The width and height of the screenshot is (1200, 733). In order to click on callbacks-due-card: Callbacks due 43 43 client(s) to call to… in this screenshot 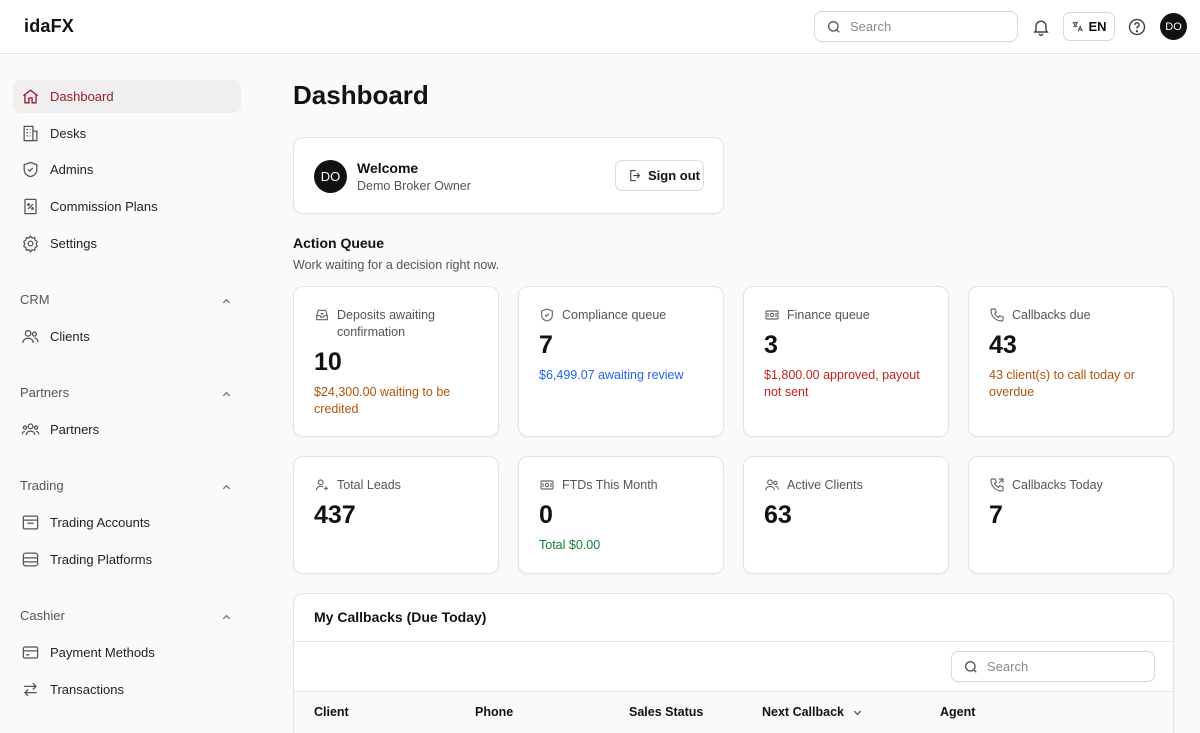, I will do `click(1071, 361)`.